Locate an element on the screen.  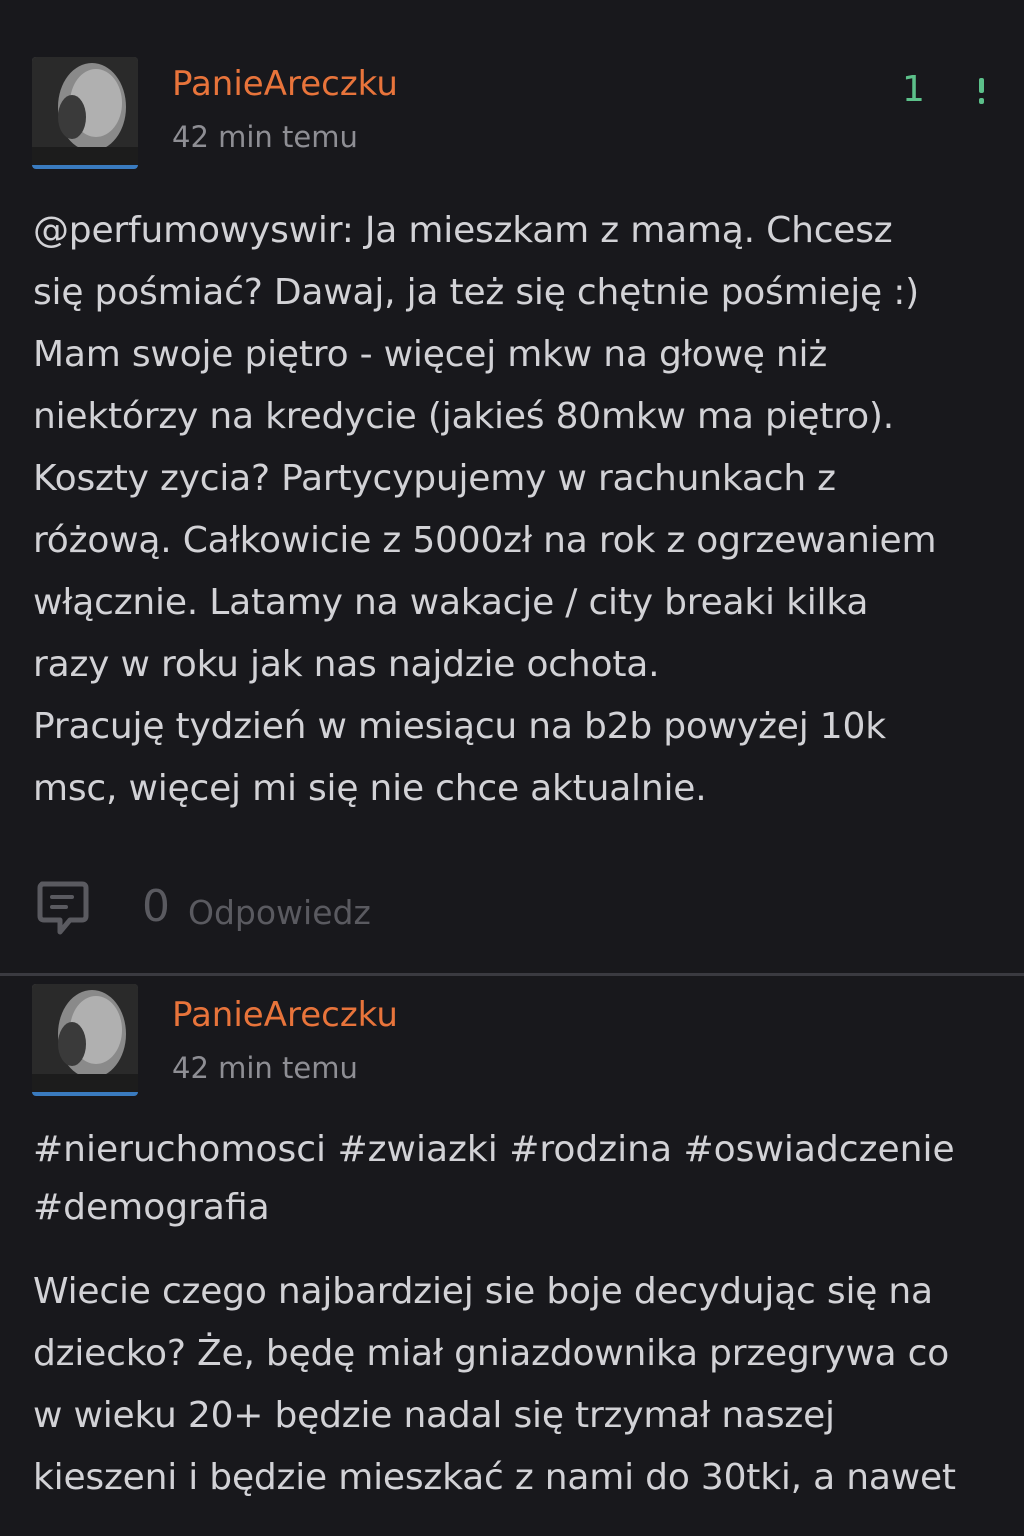
vote-count: 1 is located at coordinates (913, 90).